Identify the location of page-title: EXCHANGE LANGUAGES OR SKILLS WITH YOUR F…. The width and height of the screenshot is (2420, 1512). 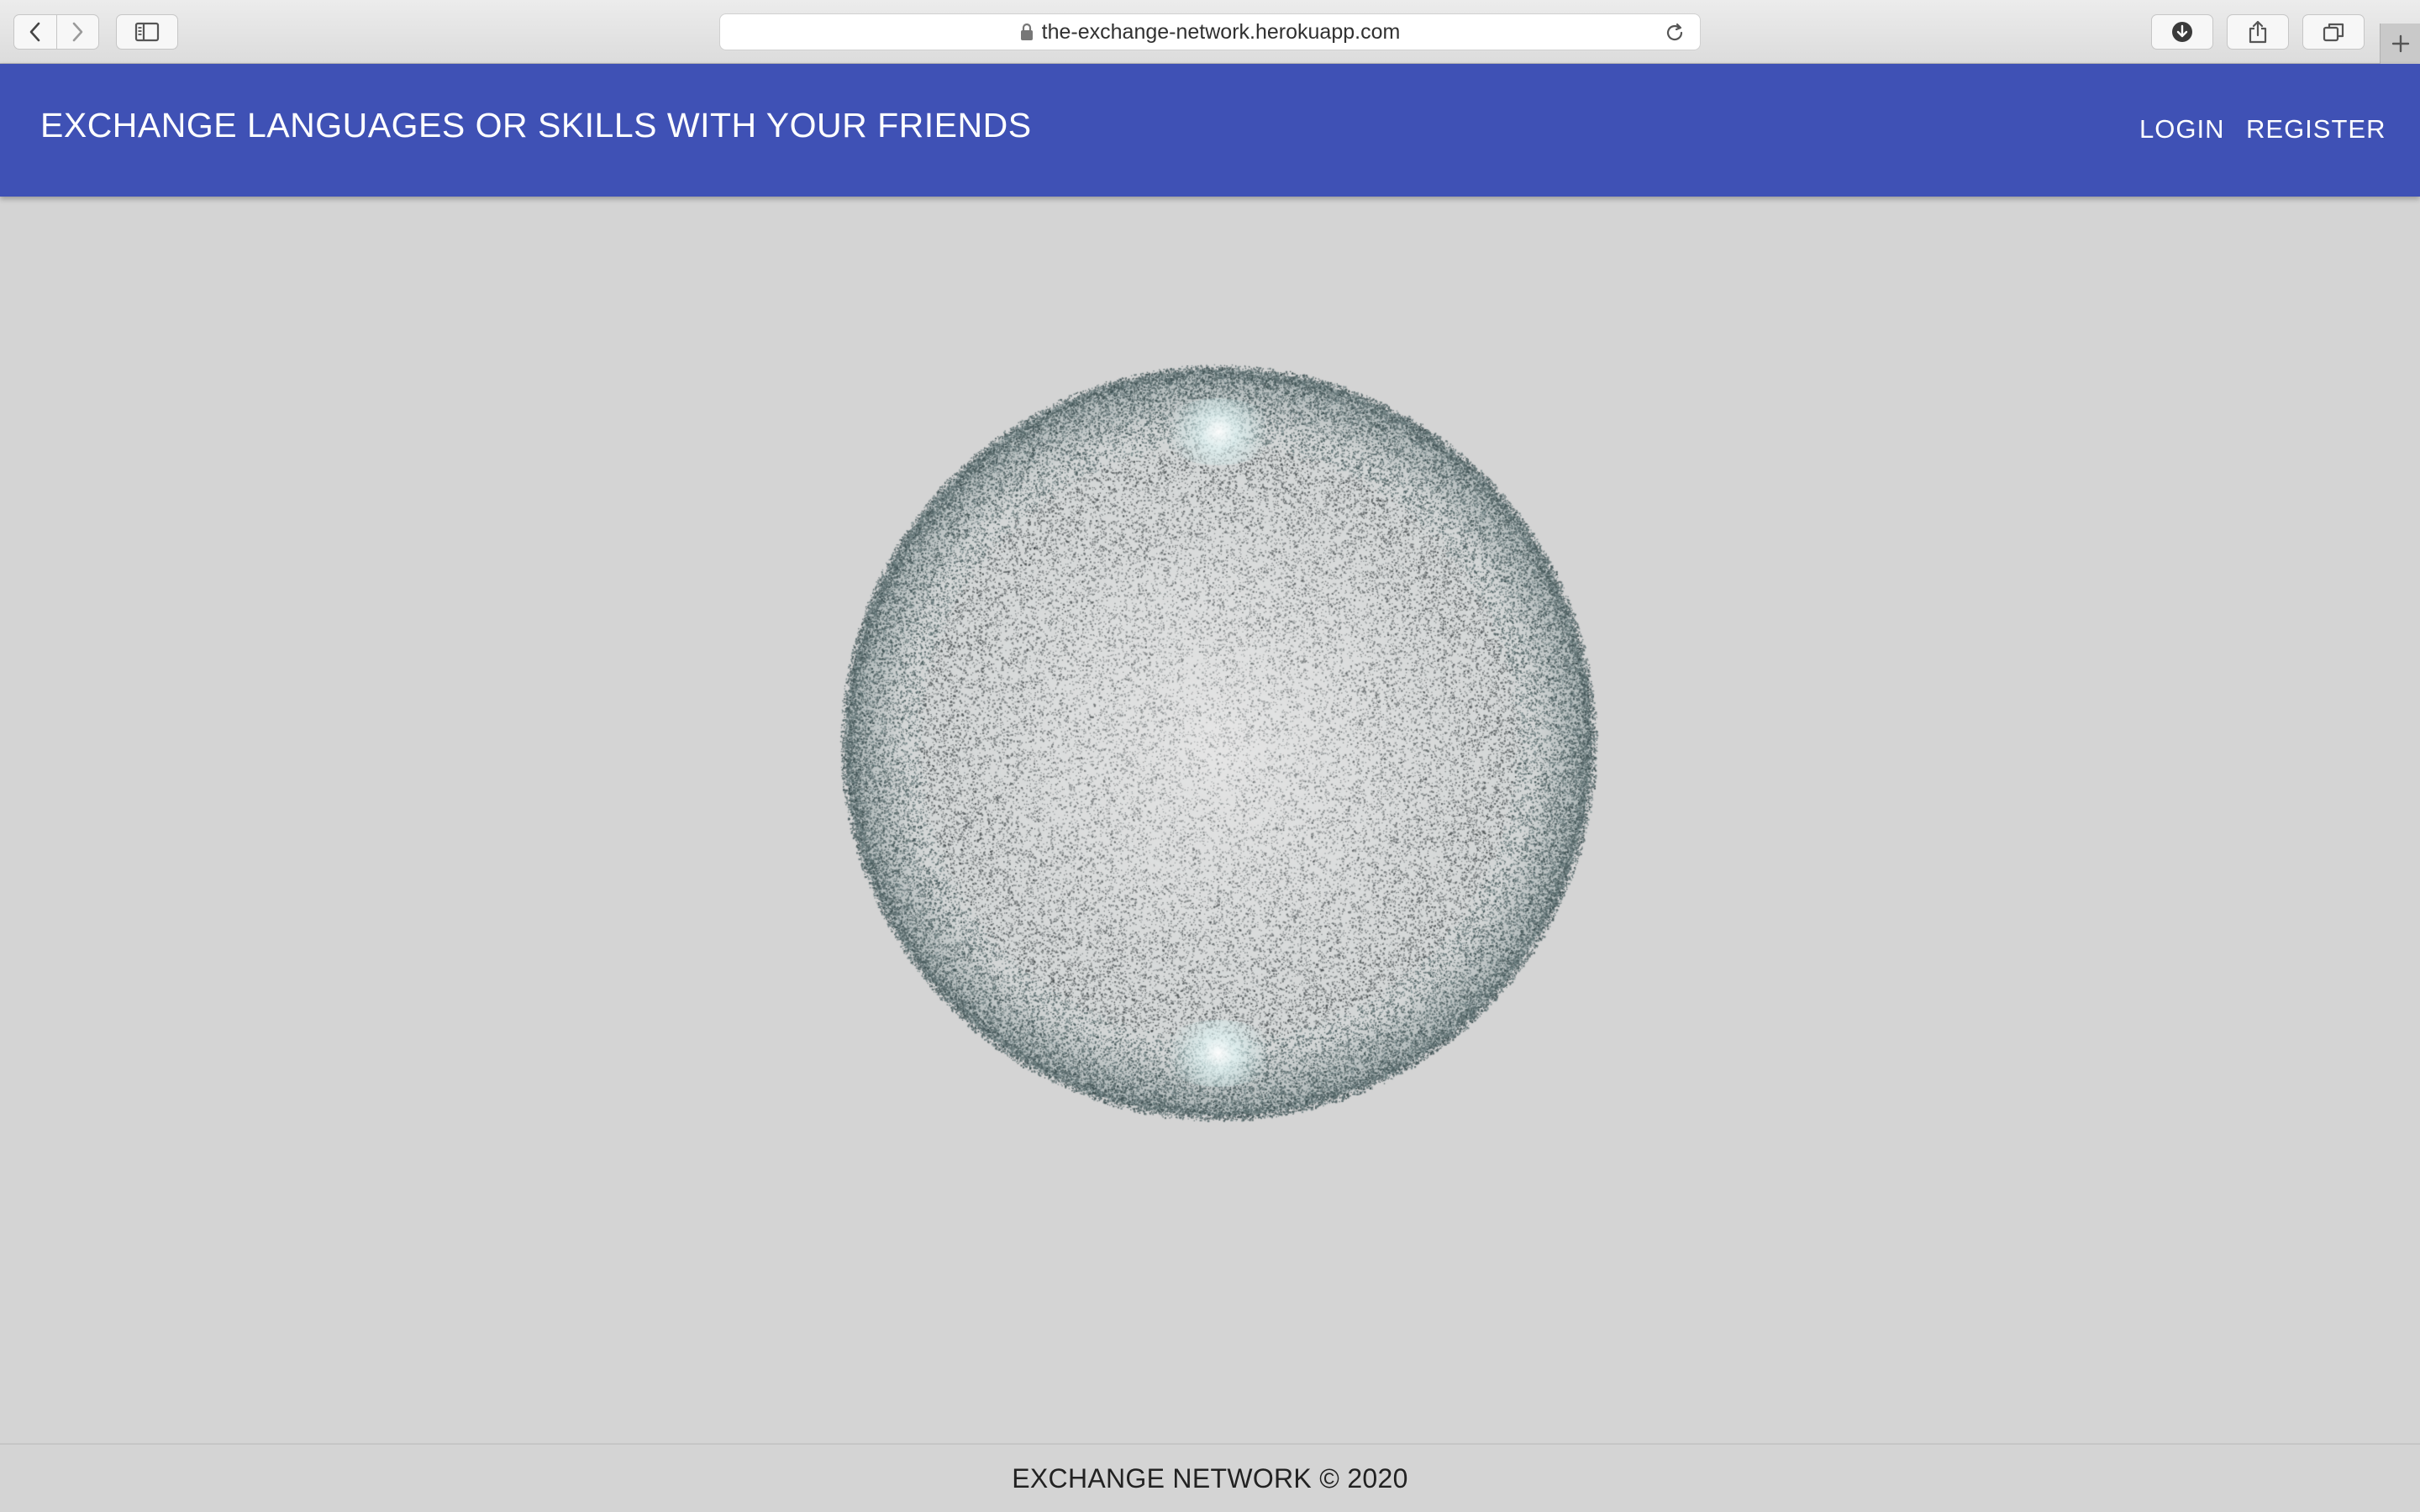
(536, 125).